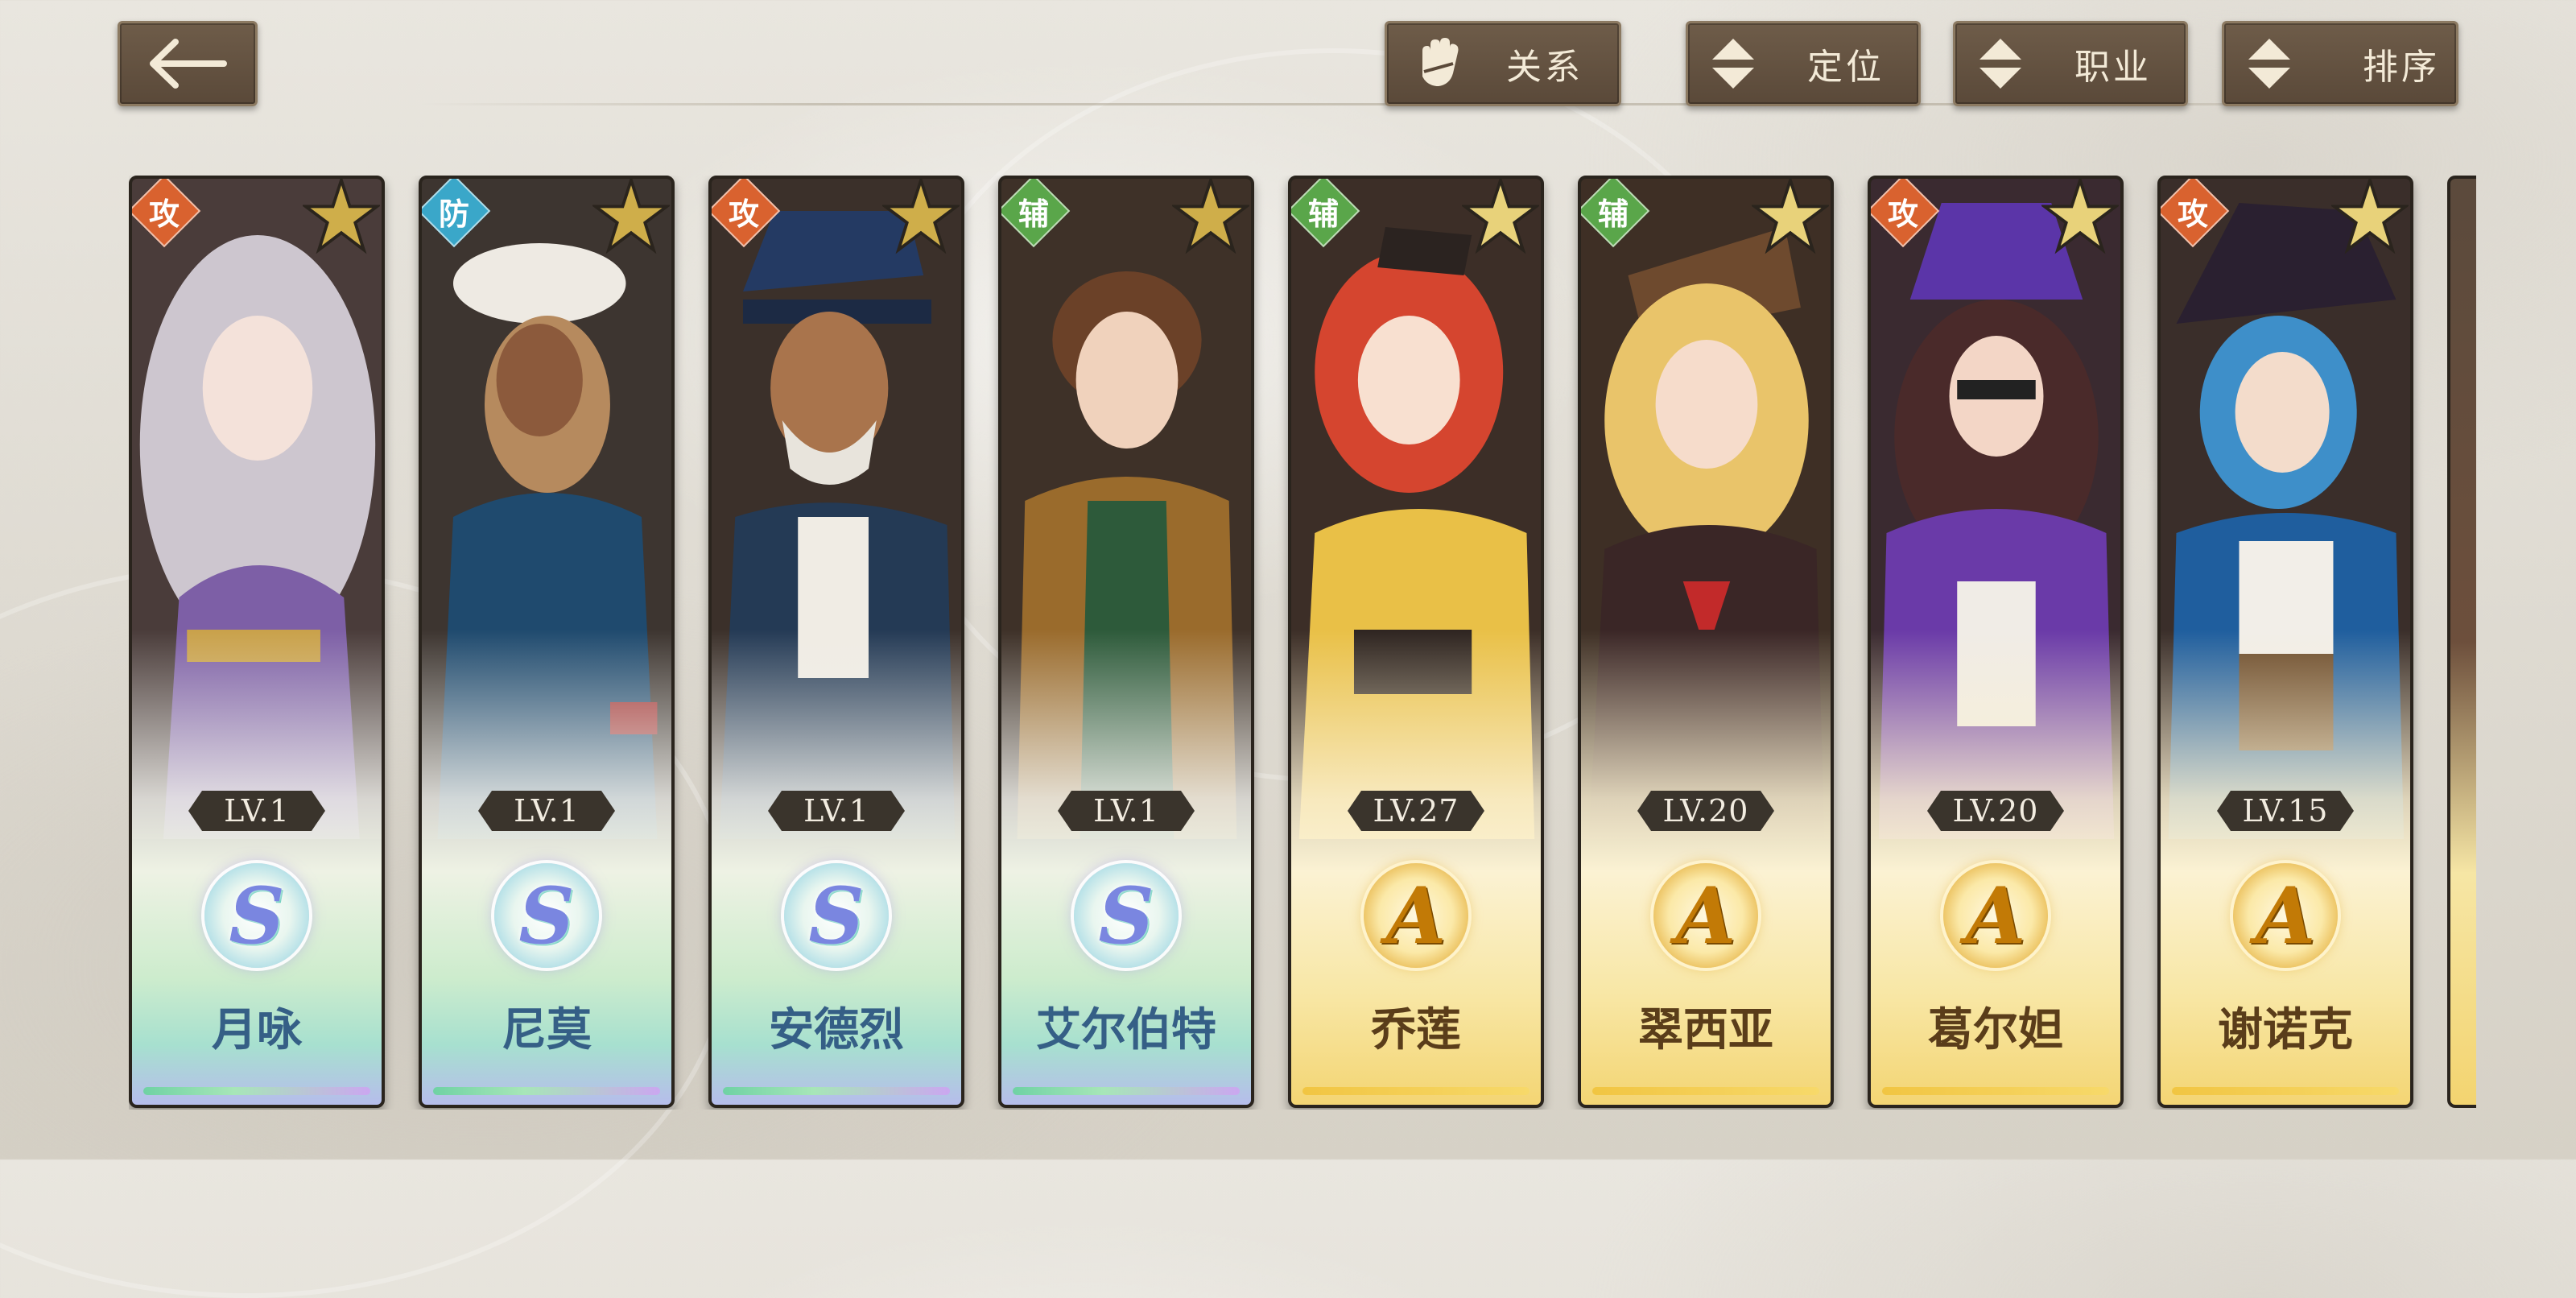  What do you see at coordinates (836, 1030) in the screenshot?
I see `character-name: 安德烈` at bounding box center [836, 1030].